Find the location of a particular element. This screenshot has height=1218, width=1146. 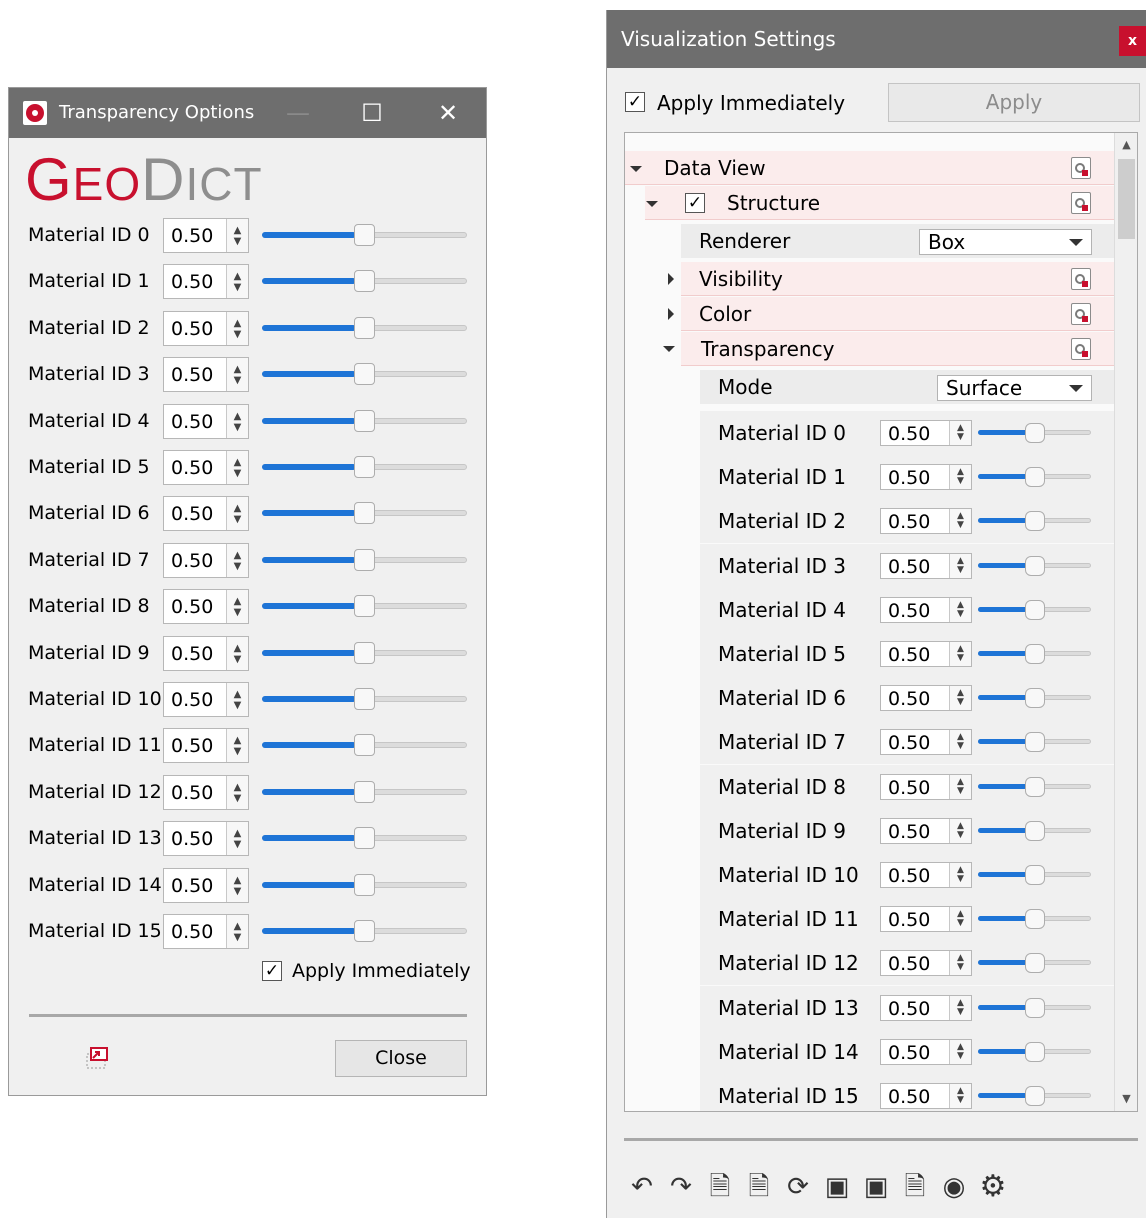

undock-icon is located at coordinates (96, 1059).